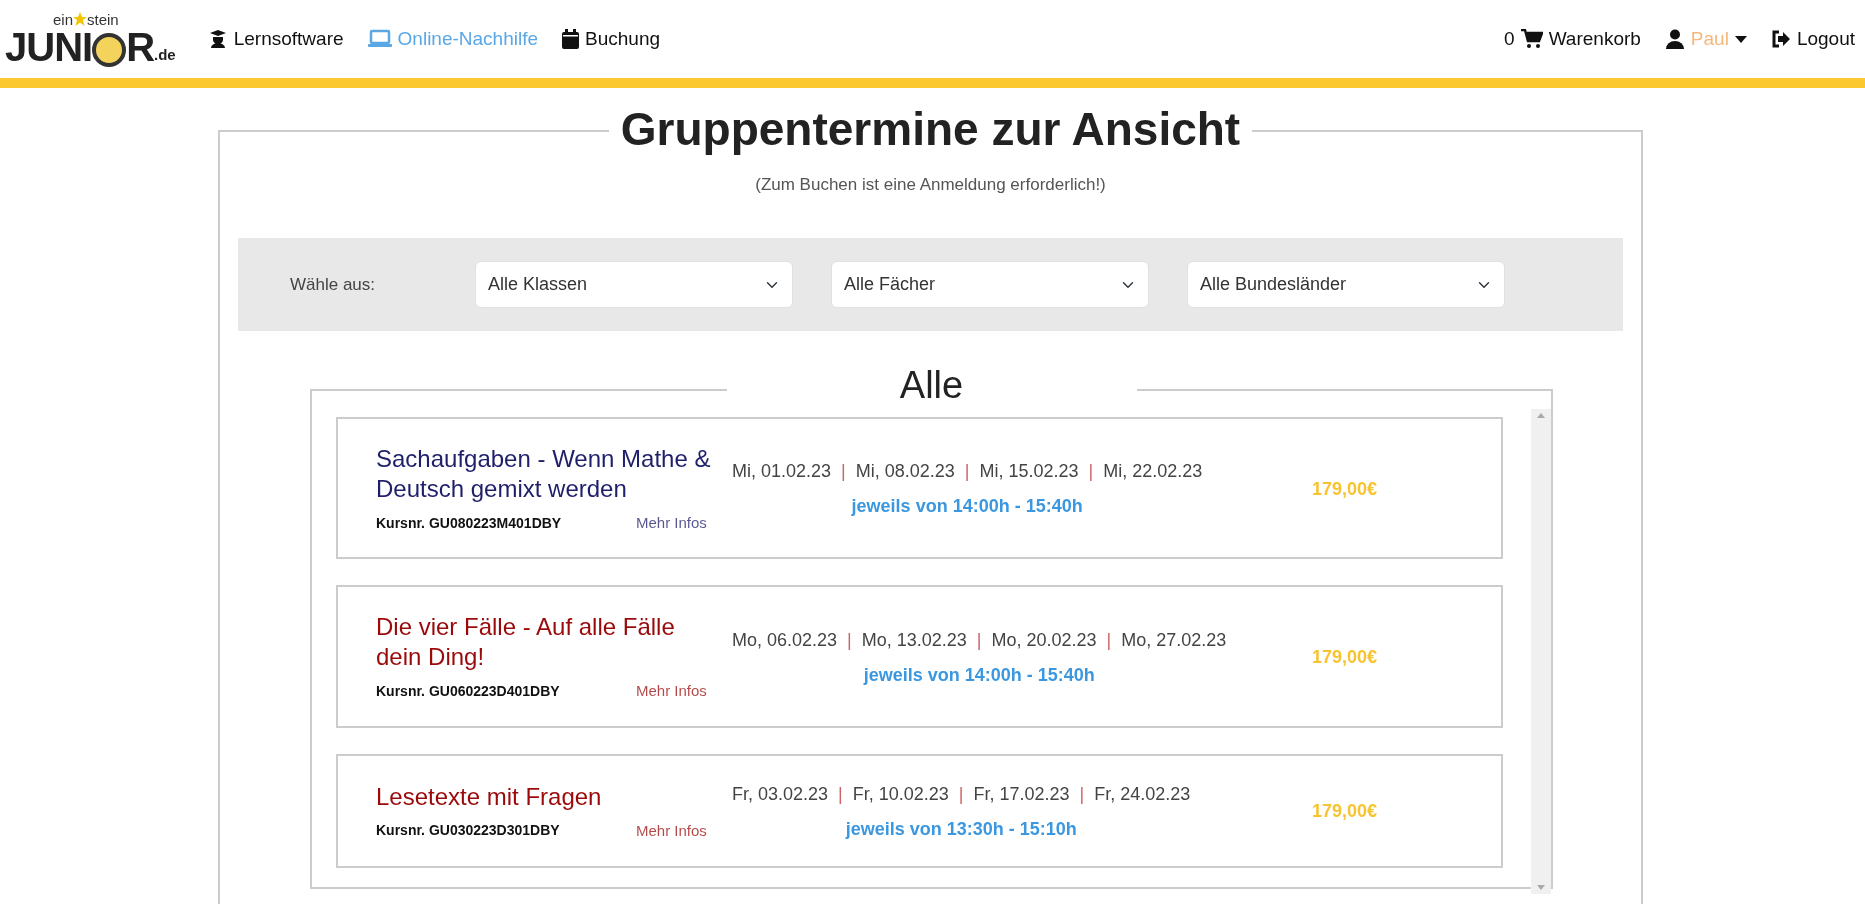 The height and width of the screenshot is (908, 1865). Describe the element at coordinates (1142, 794) in the screenshot. I see `course-date: Fr, 24.02.23` at that location.